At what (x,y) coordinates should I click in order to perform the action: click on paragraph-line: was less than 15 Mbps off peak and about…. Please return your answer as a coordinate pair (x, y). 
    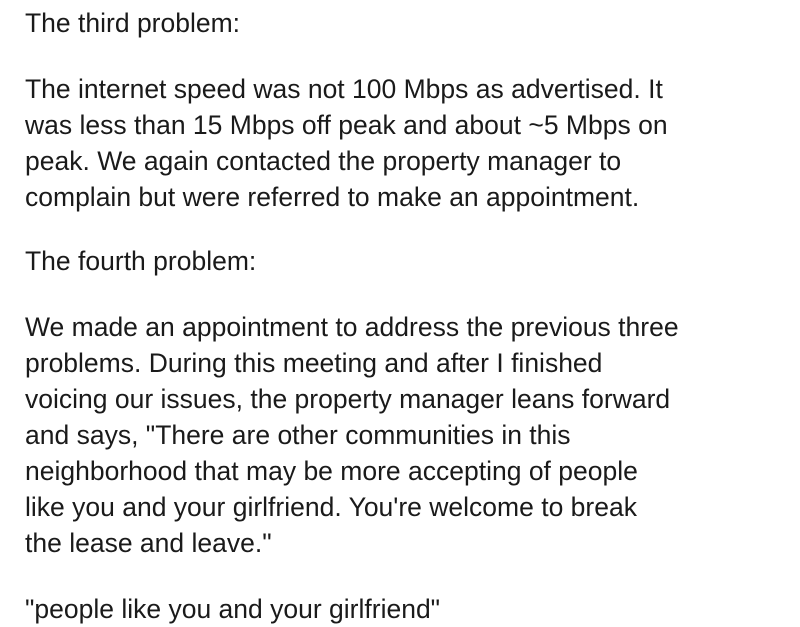
    Looking at the image, I should click on (346, 125).